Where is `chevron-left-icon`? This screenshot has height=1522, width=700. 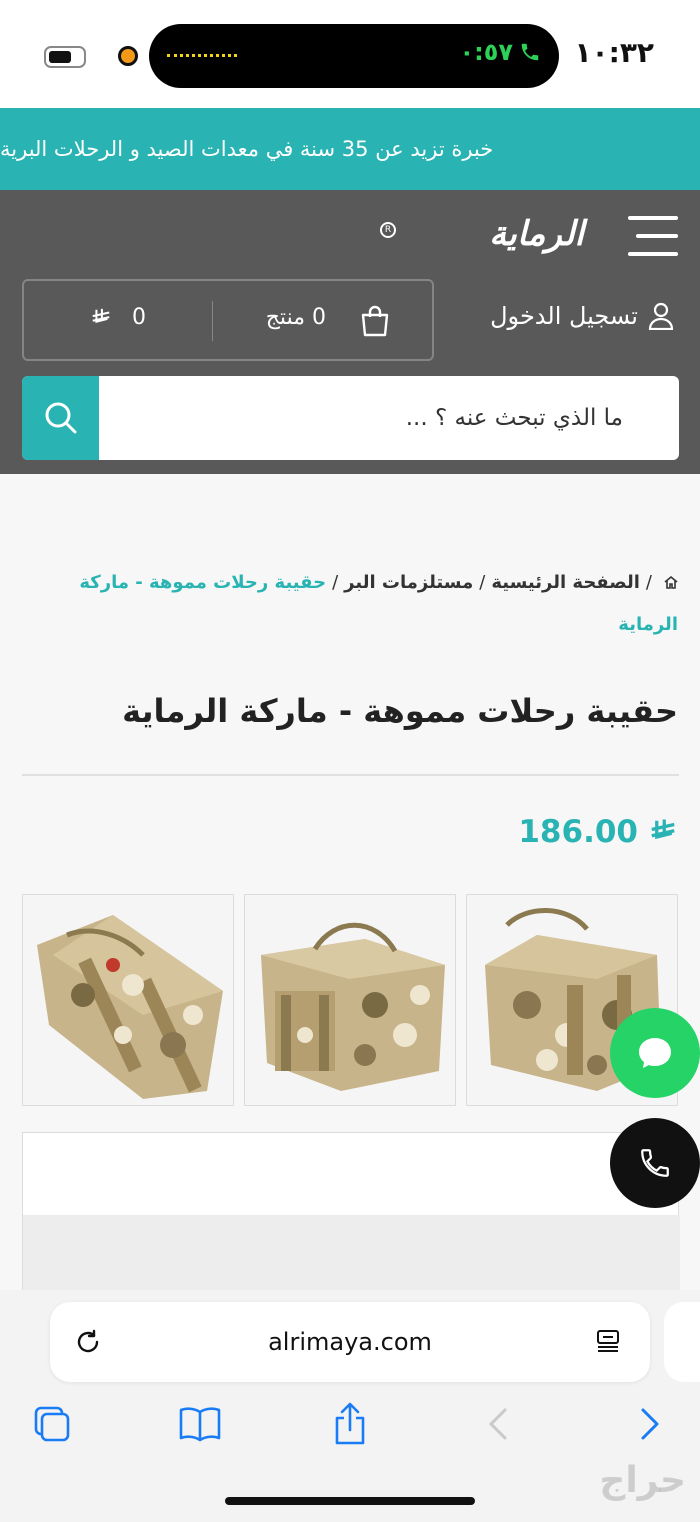 chevron-left-icon is located at coordinates (498, 1424).